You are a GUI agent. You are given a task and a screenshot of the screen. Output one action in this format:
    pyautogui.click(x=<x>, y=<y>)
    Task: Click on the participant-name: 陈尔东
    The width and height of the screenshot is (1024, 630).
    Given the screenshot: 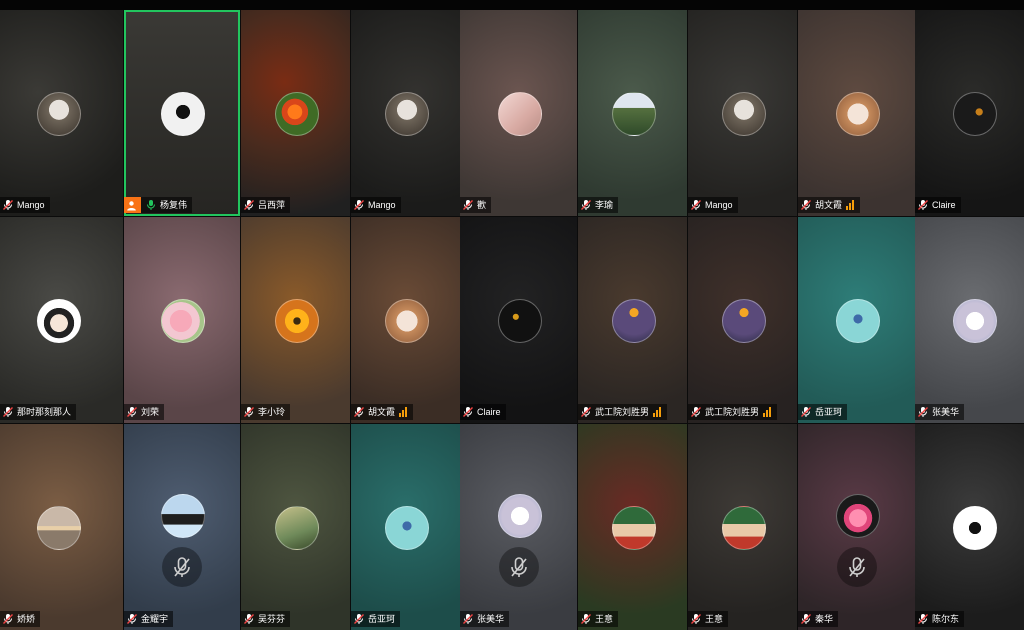 What is the action you would take?
    pyautogui.click(x=946, y=619)
    